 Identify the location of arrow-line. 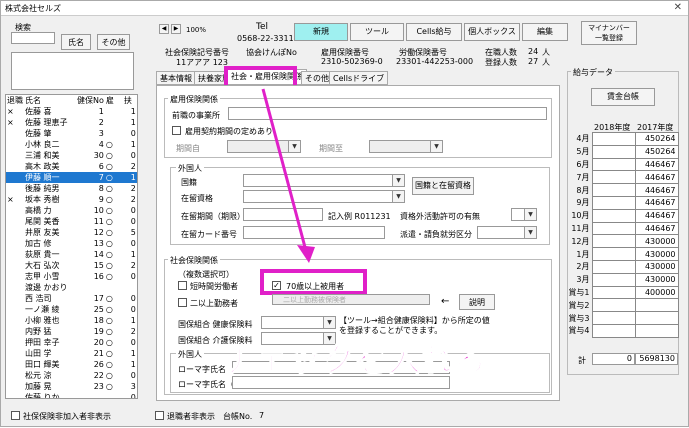
(284, 170).